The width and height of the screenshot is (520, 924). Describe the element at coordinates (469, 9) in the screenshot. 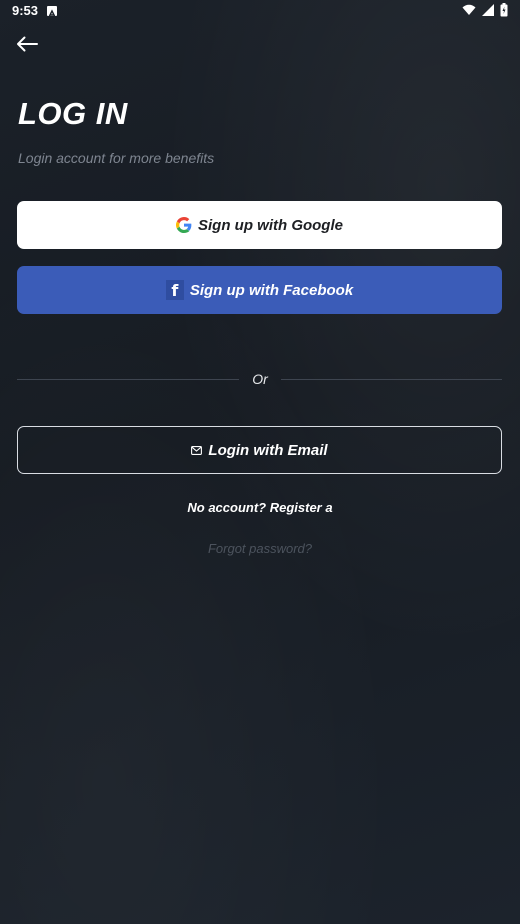

I see `wifi-icon` at that location.